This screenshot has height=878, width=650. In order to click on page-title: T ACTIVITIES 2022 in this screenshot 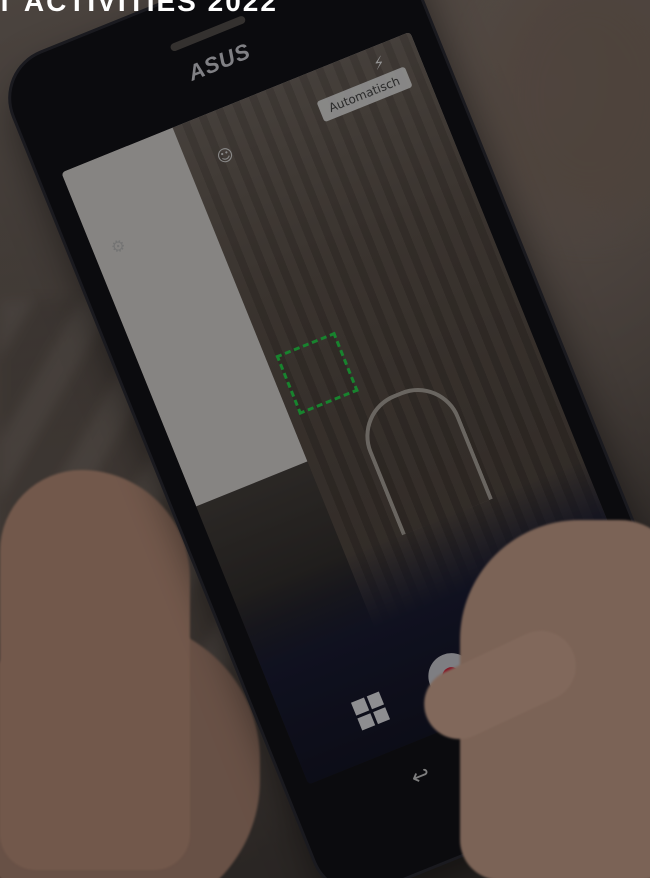, I will do `click(139, 8)`.